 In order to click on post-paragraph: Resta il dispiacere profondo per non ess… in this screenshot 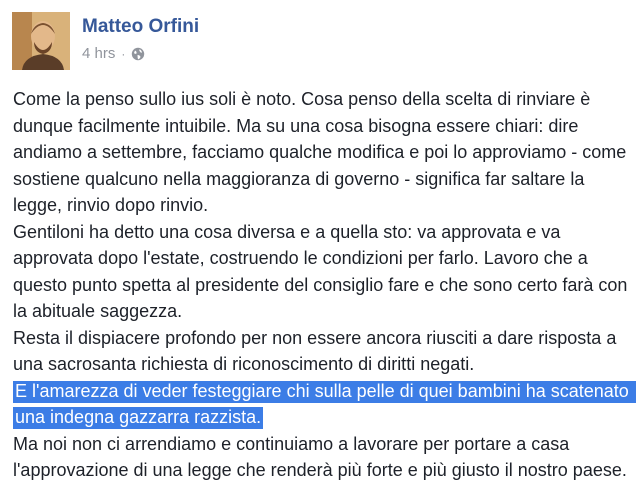, I will do `click(317, 351)`.